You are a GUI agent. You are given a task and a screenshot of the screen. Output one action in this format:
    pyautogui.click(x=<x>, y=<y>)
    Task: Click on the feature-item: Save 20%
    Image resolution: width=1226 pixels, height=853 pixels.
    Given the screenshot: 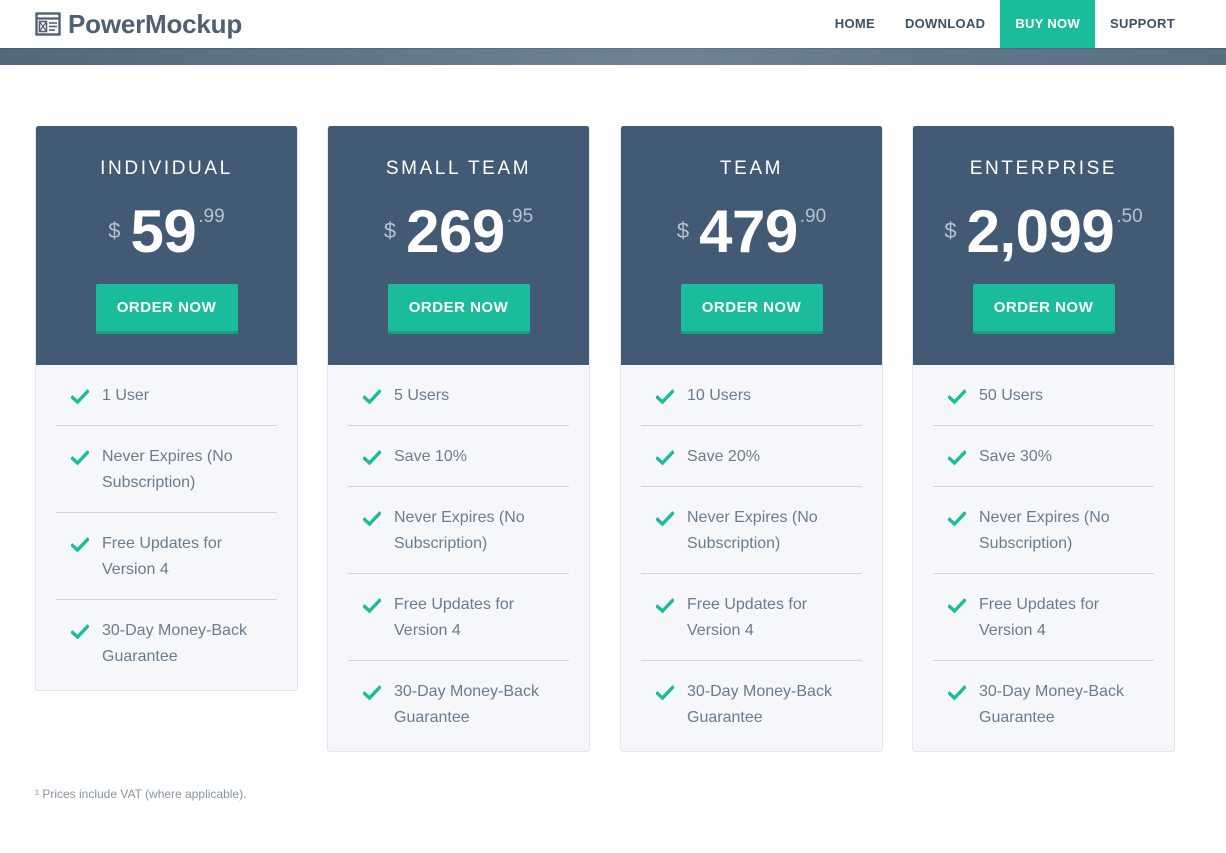 What is the action you would take?
    pyautogui.click(x=751, y=456)
    